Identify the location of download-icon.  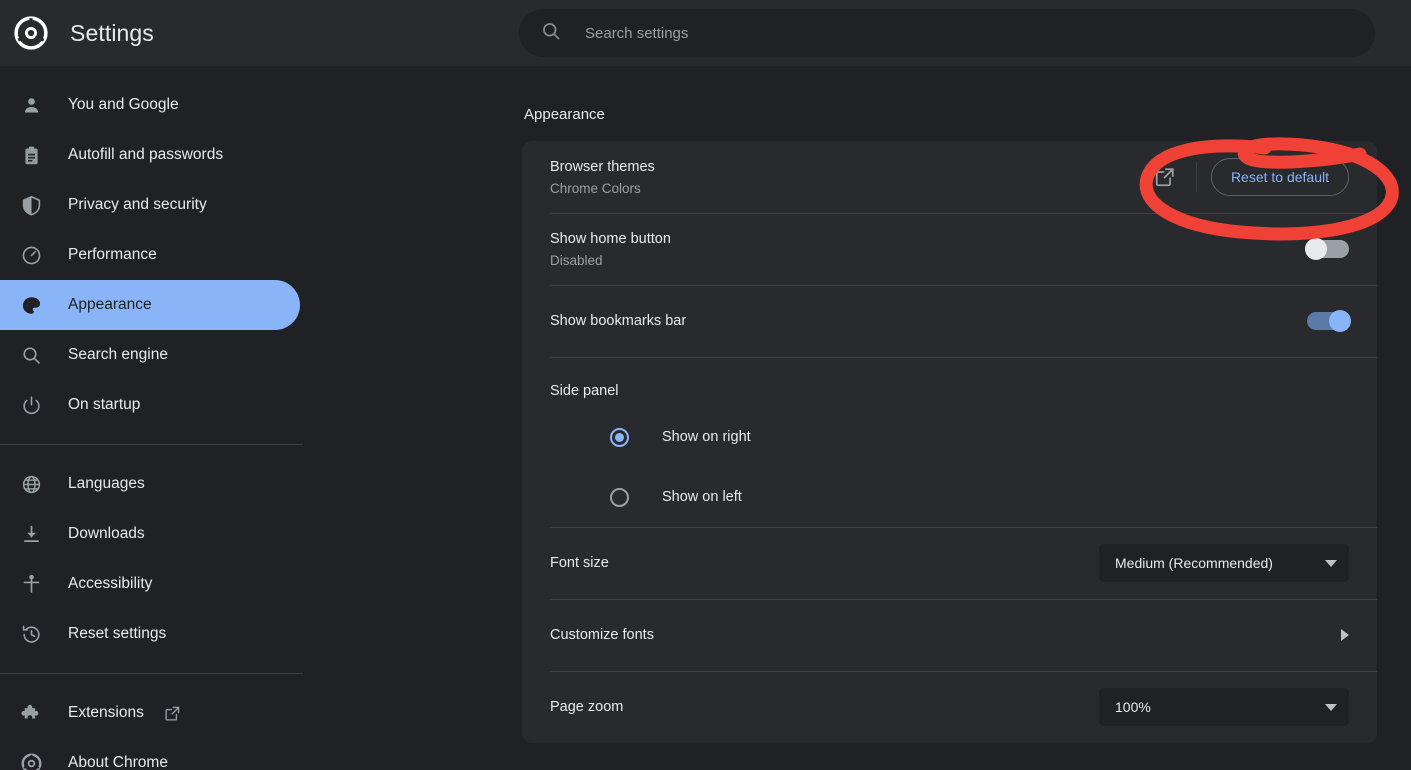
(31, 534).